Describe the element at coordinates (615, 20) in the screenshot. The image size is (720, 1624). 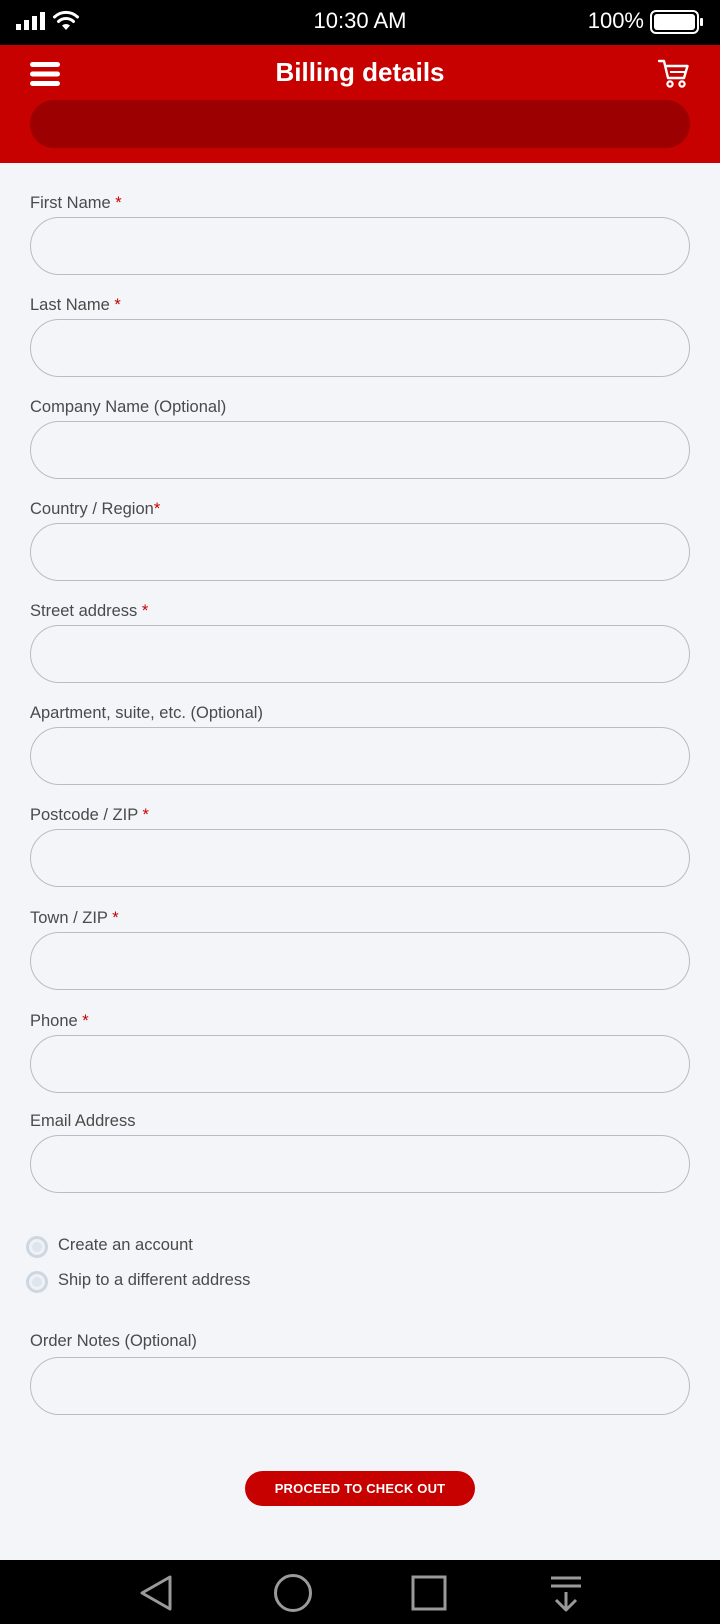
I see `battery-percent: 100%` at that location.